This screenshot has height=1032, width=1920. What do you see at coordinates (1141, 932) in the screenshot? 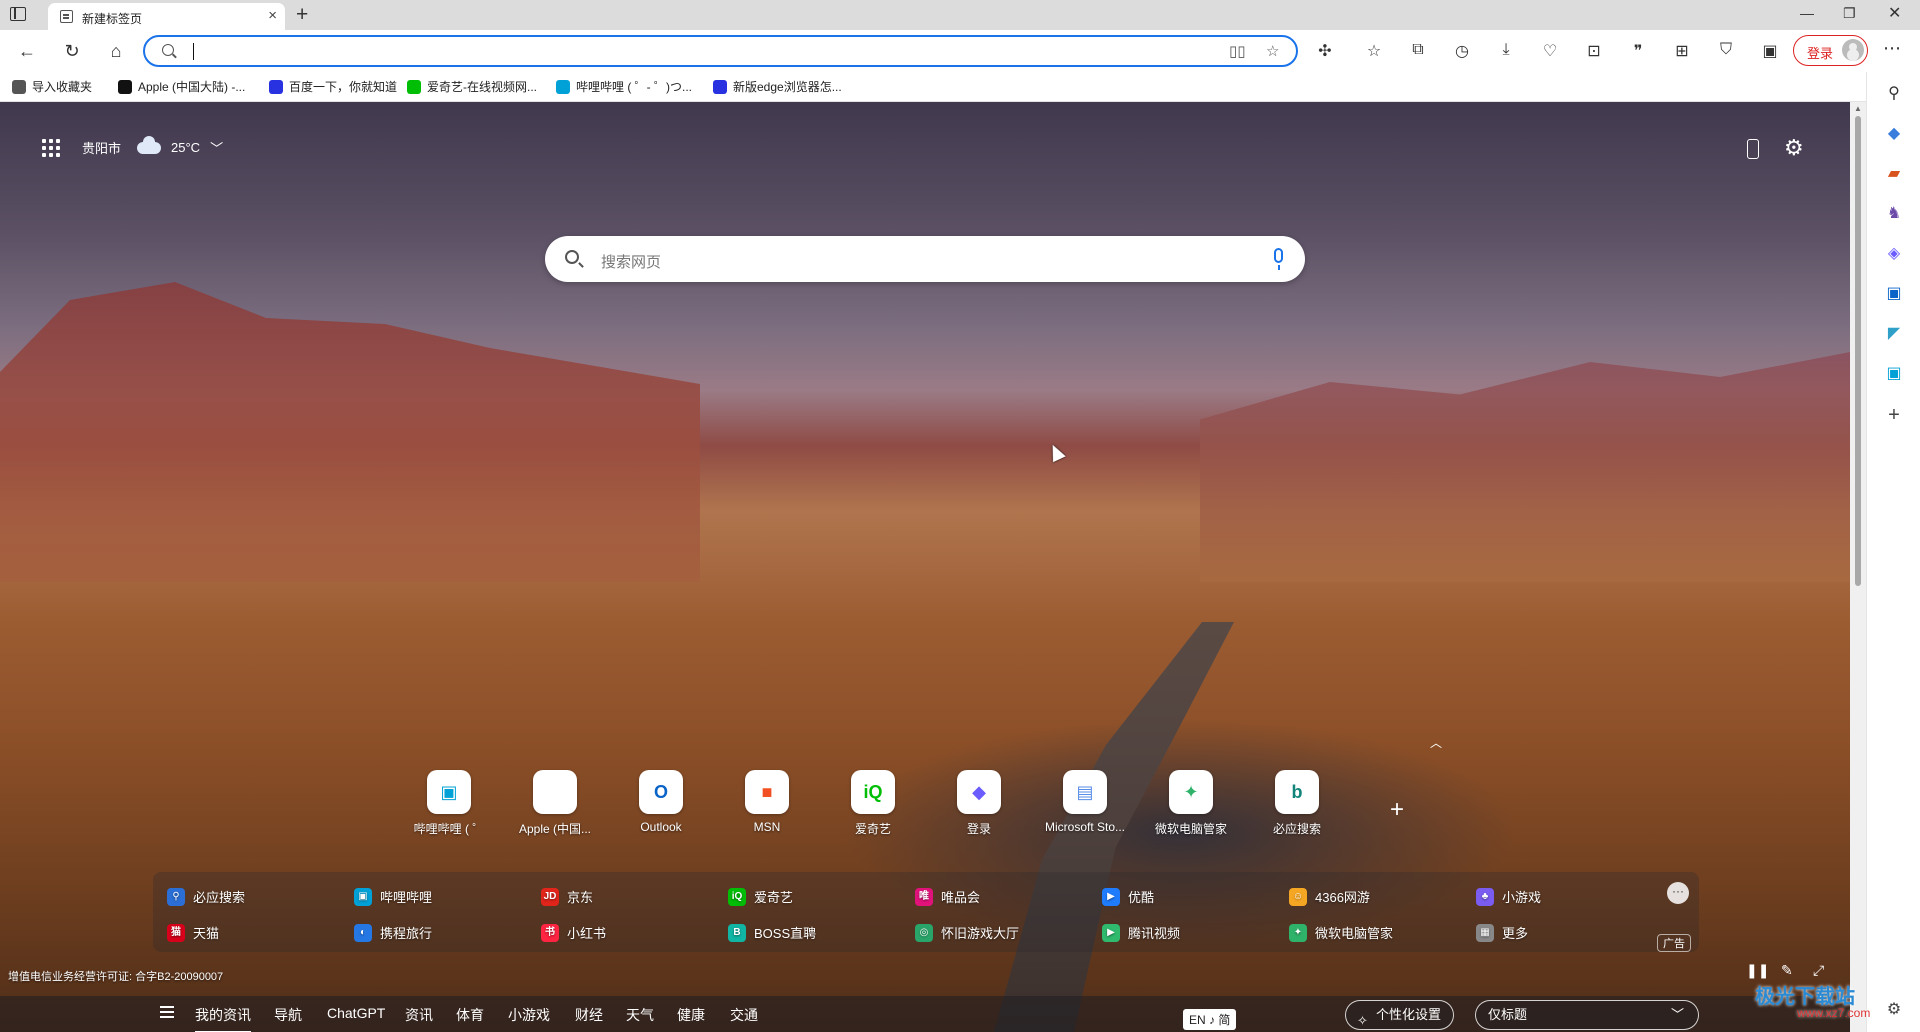
I see `nav-link: ▶ 腾讯视频` at bounding box center [1141, 932].